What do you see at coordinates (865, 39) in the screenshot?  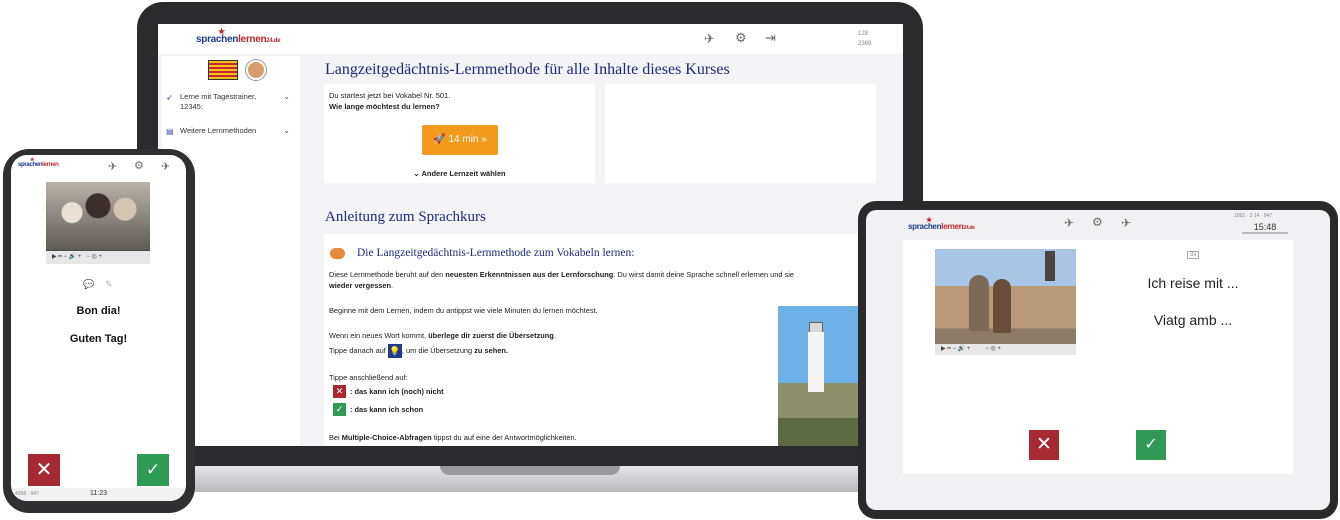 I see `header-stats: 128 2389` at bounding box center [865, 39].